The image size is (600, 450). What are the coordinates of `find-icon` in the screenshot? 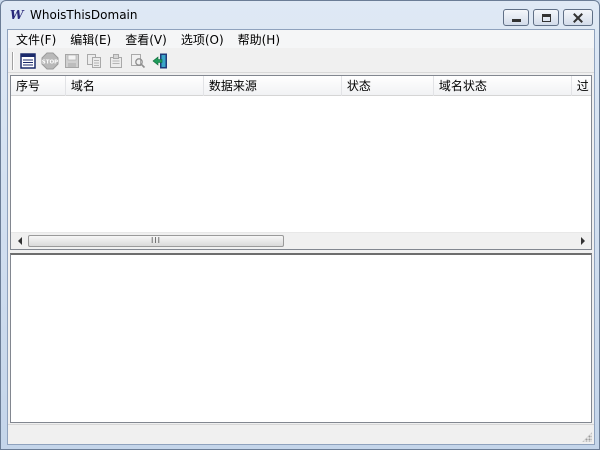 It's located at (138, 60).